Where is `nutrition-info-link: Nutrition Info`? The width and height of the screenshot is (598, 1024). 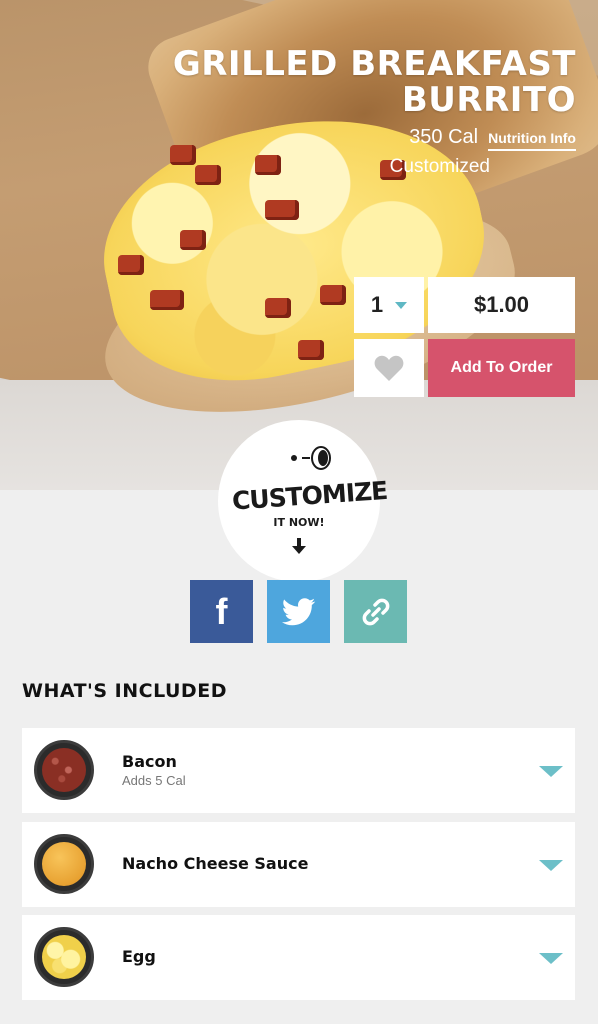 nutrition-info-link: Nutrition Info is located at coordinates (532, 140).